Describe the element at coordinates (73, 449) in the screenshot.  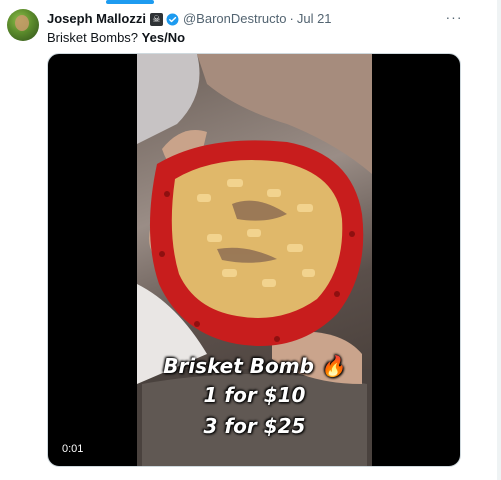
I see `video-timestamp: 0:01` at that location.